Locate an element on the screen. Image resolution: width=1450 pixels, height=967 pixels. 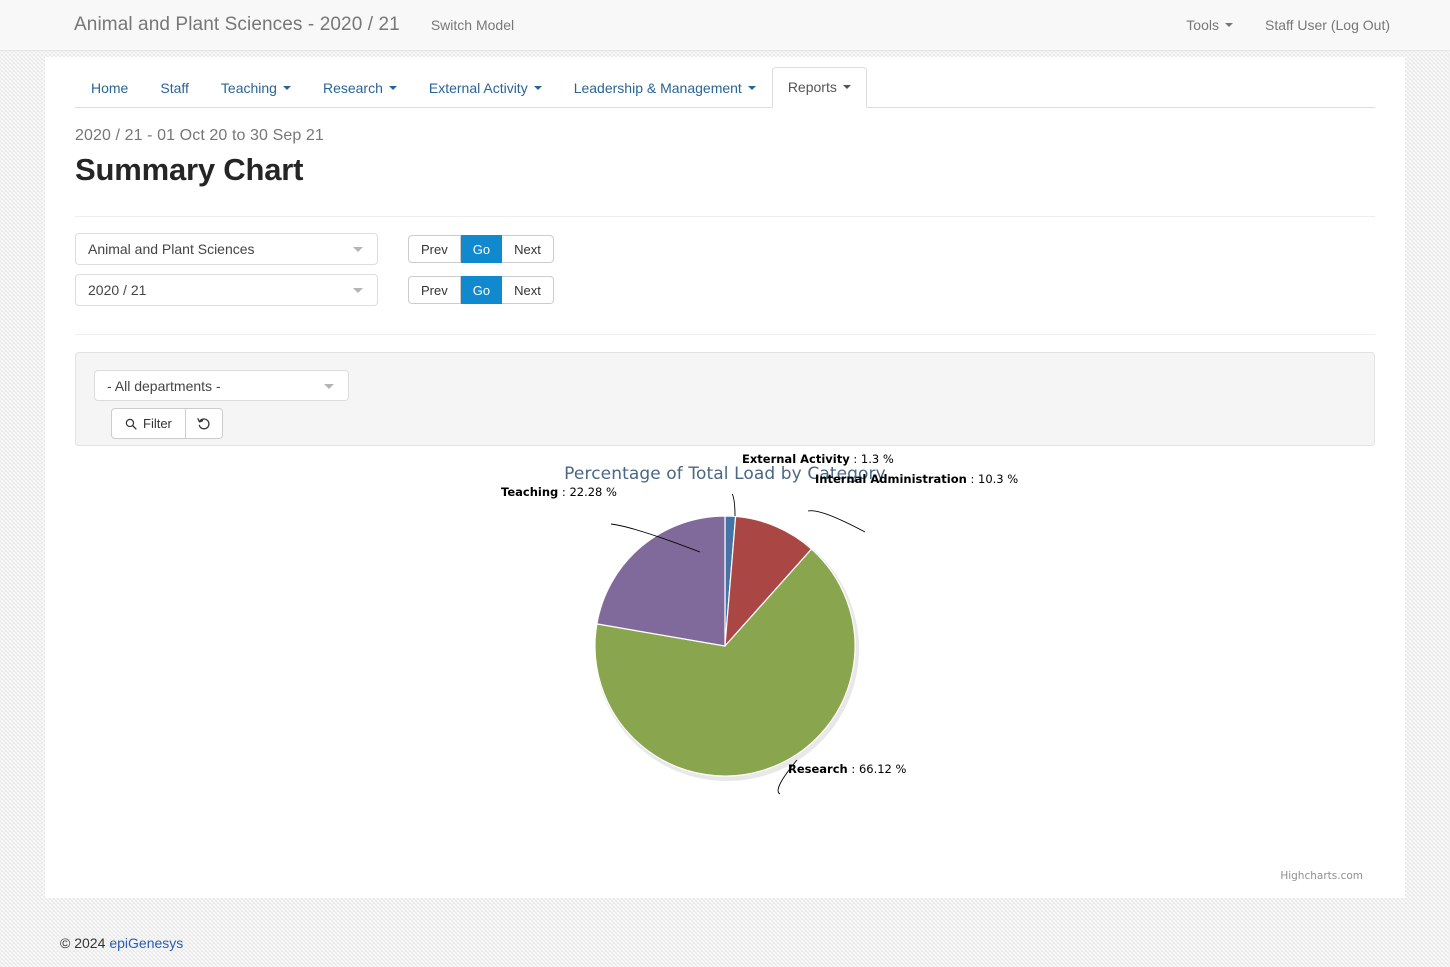
connector-internal-administration is located at coordinates (836, 521).